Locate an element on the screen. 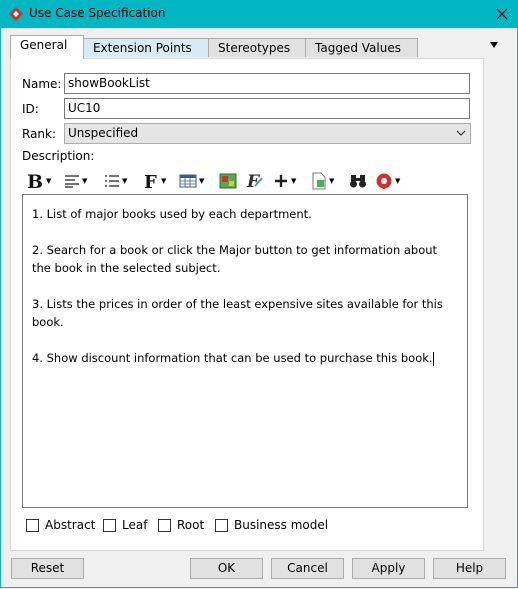 This screenshot has width=518, height=589. cancel-button: Cancel is located at coordinates (307, 568).